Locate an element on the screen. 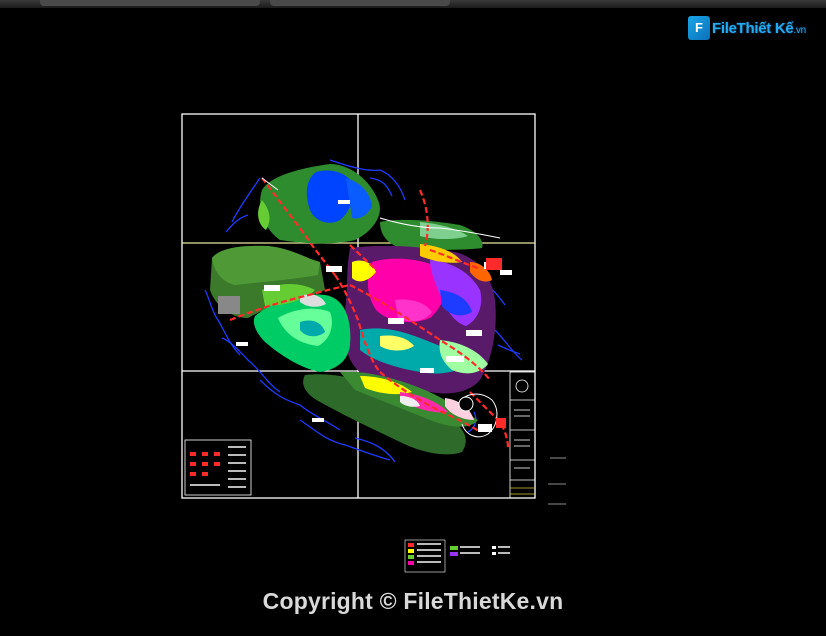  logo-icon: F is located at coordinates (699, 28).